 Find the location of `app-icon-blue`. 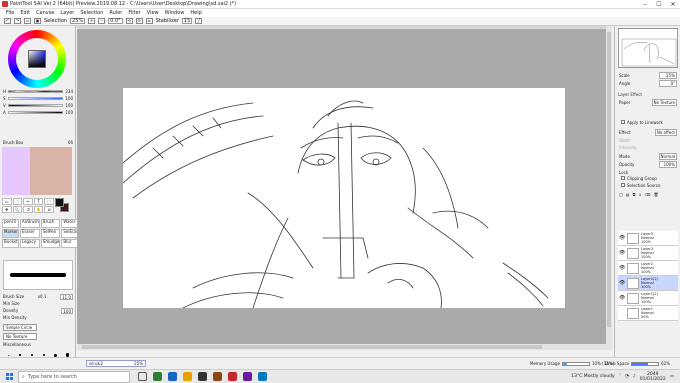

app-icon-blue is located at coordinates (172, 376).